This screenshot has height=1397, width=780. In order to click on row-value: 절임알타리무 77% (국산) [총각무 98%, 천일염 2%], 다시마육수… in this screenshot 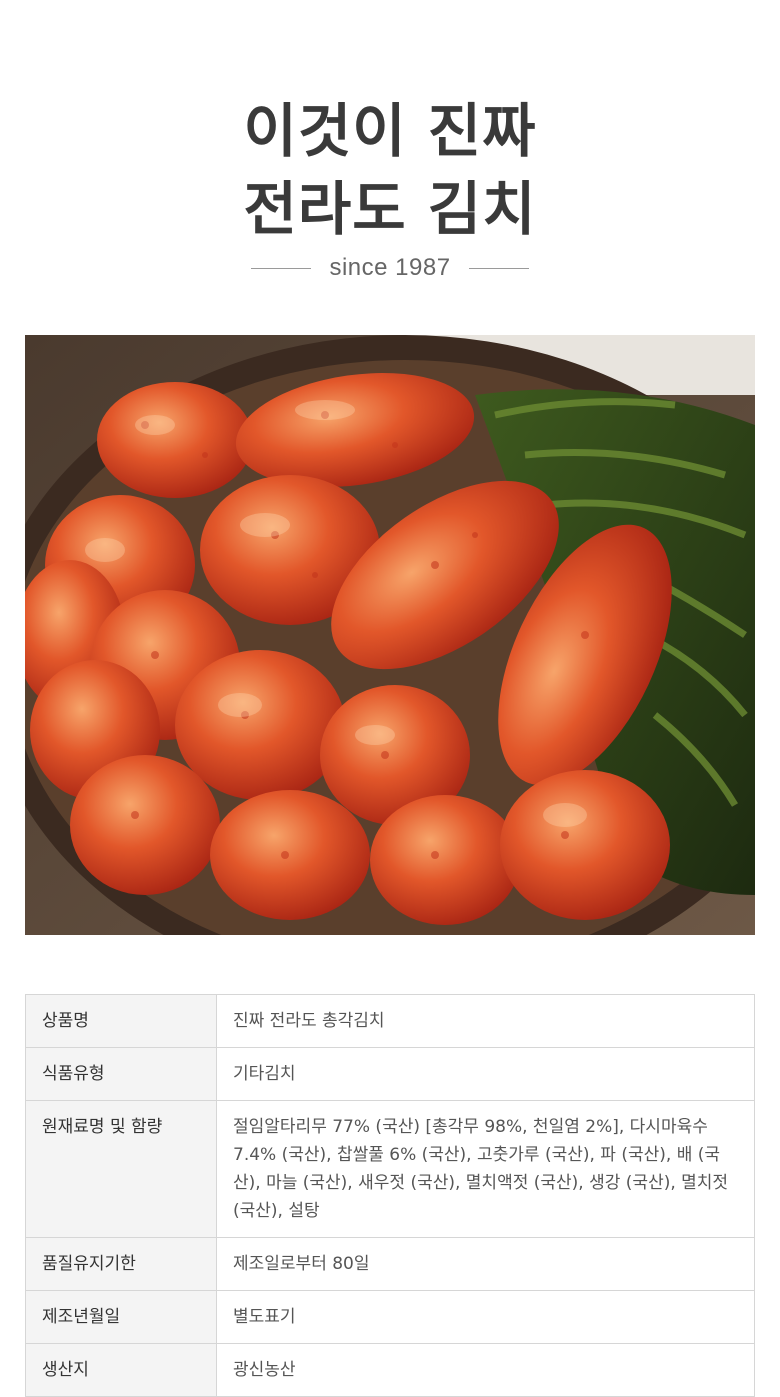, I will do `click(485, 1169)`.